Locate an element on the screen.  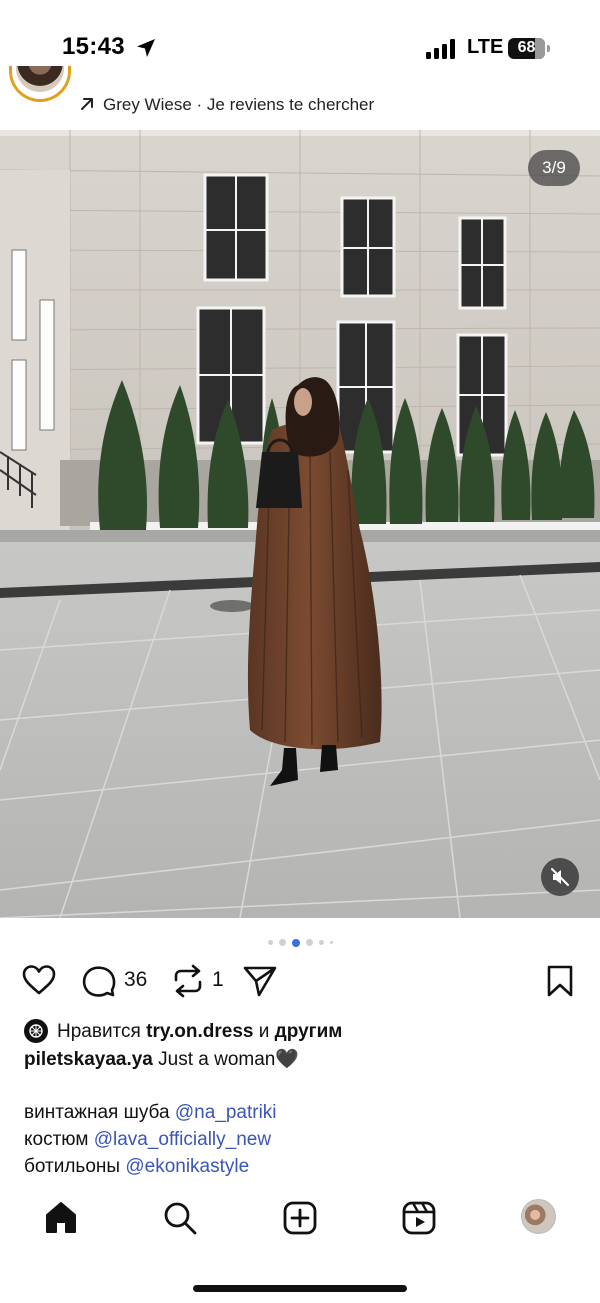
share-button is located at coordinates (261, 980).